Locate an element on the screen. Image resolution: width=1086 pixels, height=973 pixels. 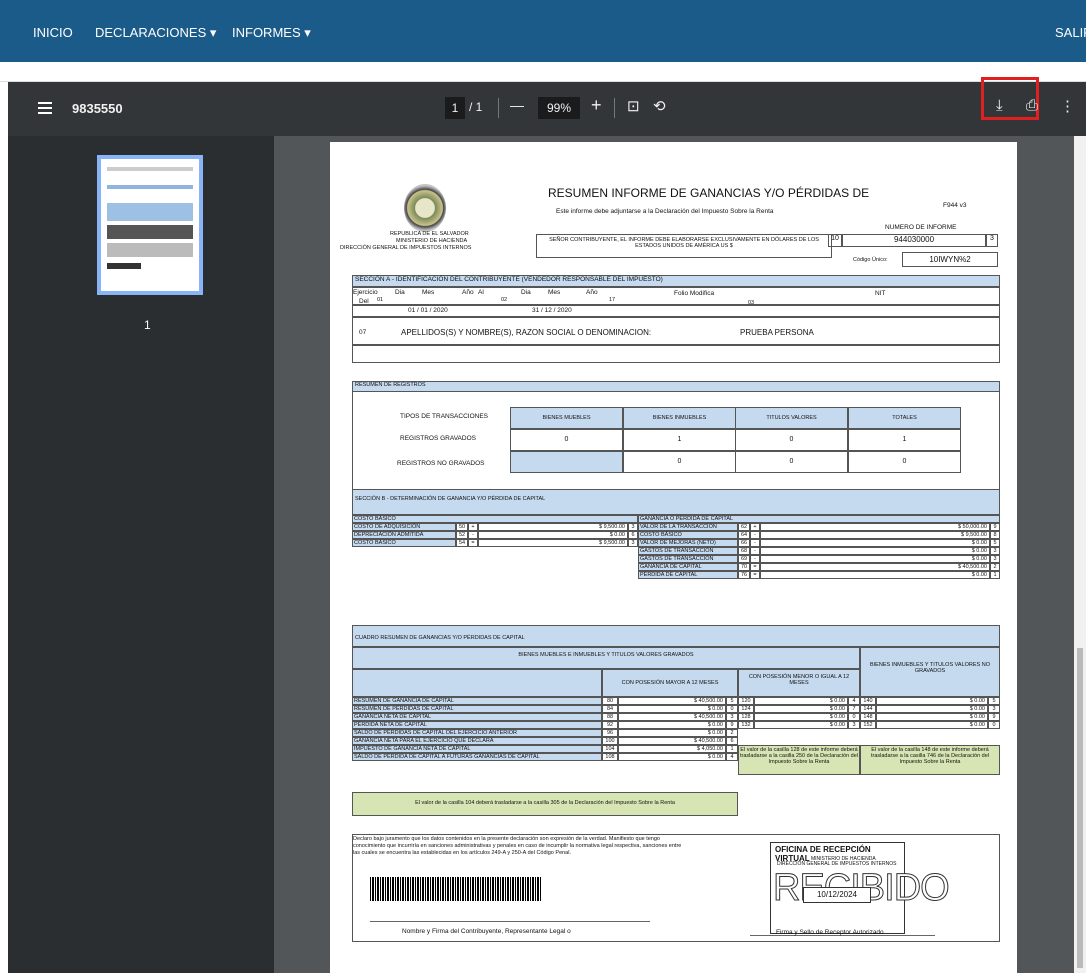
codigo-unico: 10IWYN%2 is located at coordinates (950, 259).